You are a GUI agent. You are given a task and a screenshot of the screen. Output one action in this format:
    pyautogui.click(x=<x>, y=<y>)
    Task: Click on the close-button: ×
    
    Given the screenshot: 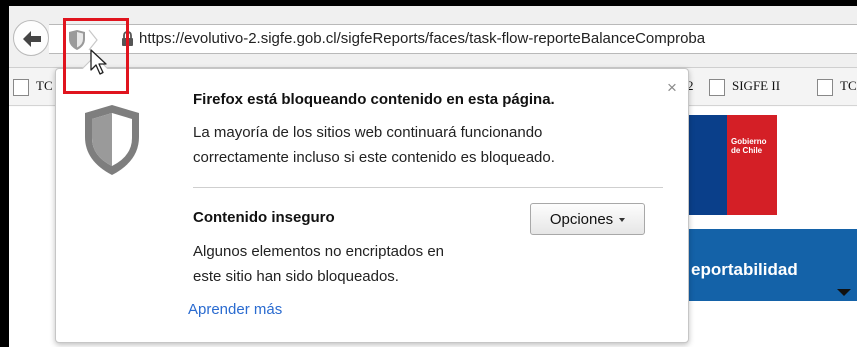 What is the action you would take?
    pyautogui.click(x=672, y=87)
    